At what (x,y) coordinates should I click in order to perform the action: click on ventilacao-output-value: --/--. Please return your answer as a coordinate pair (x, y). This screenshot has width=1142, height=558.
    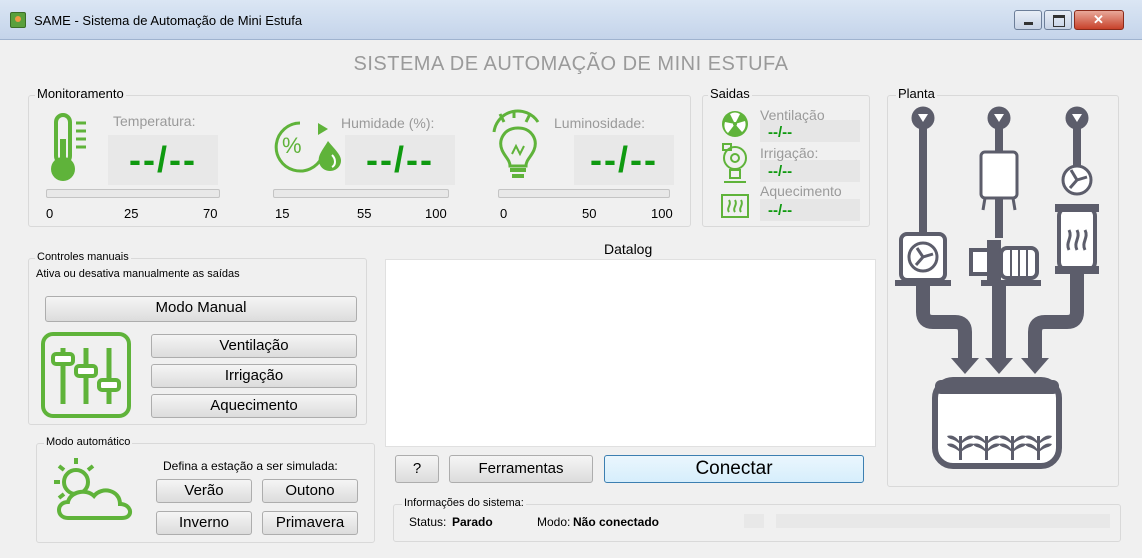
    Looking at the image, I should click on (780, 132).